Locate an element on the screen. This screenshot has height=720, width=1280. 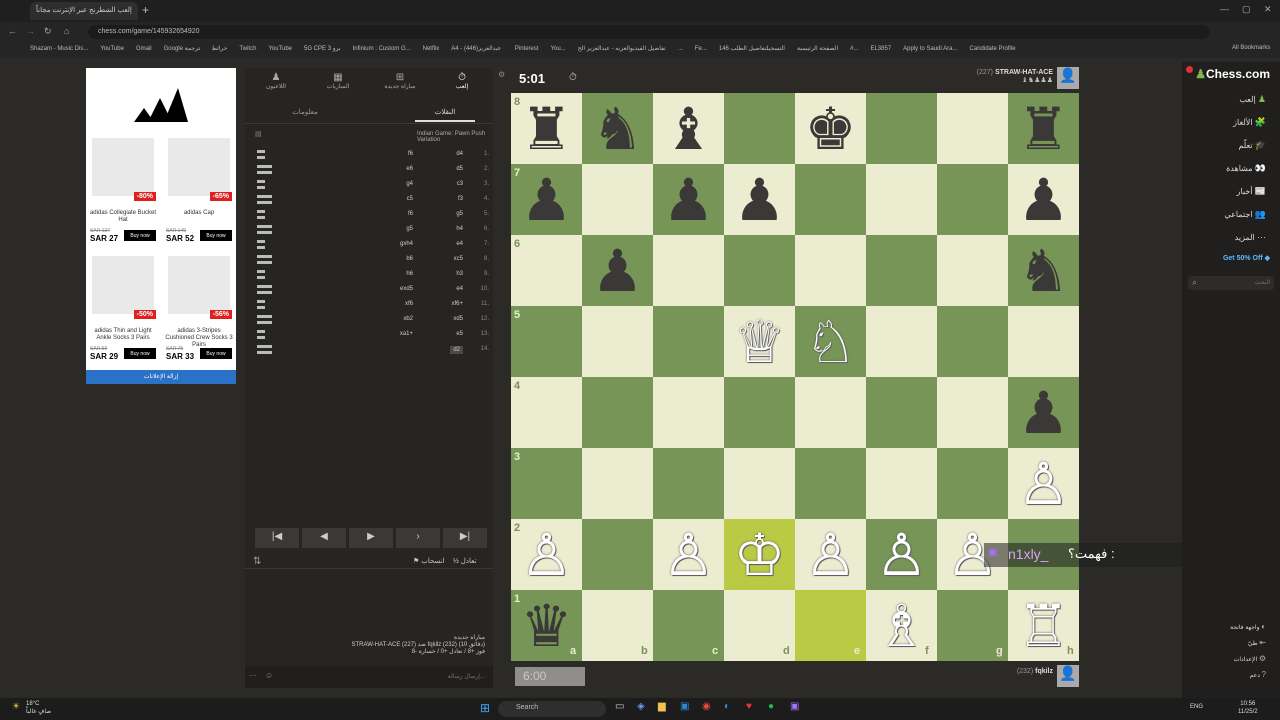
white-move: xd5 is located at coordinates (458, 319).